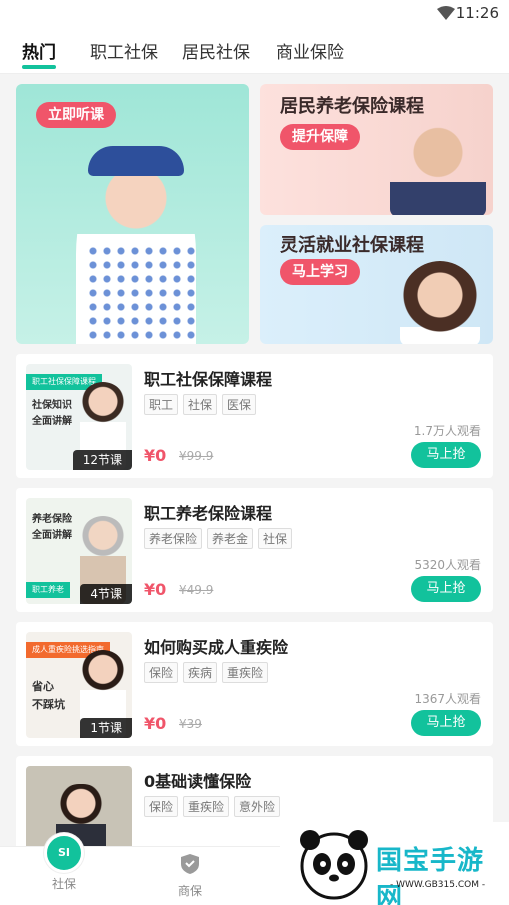  I want to click on watermark-text: 国宝手游网, so click(430, 875).